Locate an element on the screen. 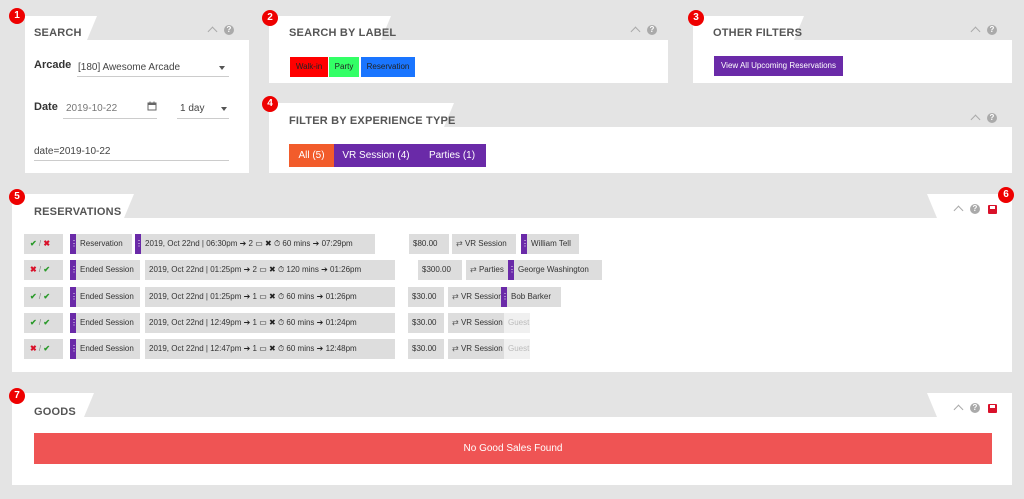 This screenshot has width=1024, height=499. guest-name: Bob Barker is located at coordinates (534, 297).